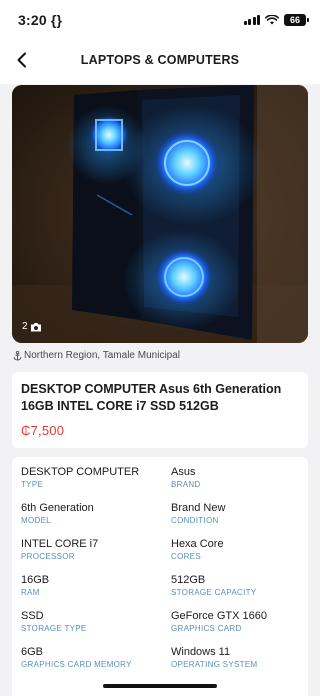  I want to click on spec-value: 6GB, so click(32, 652).